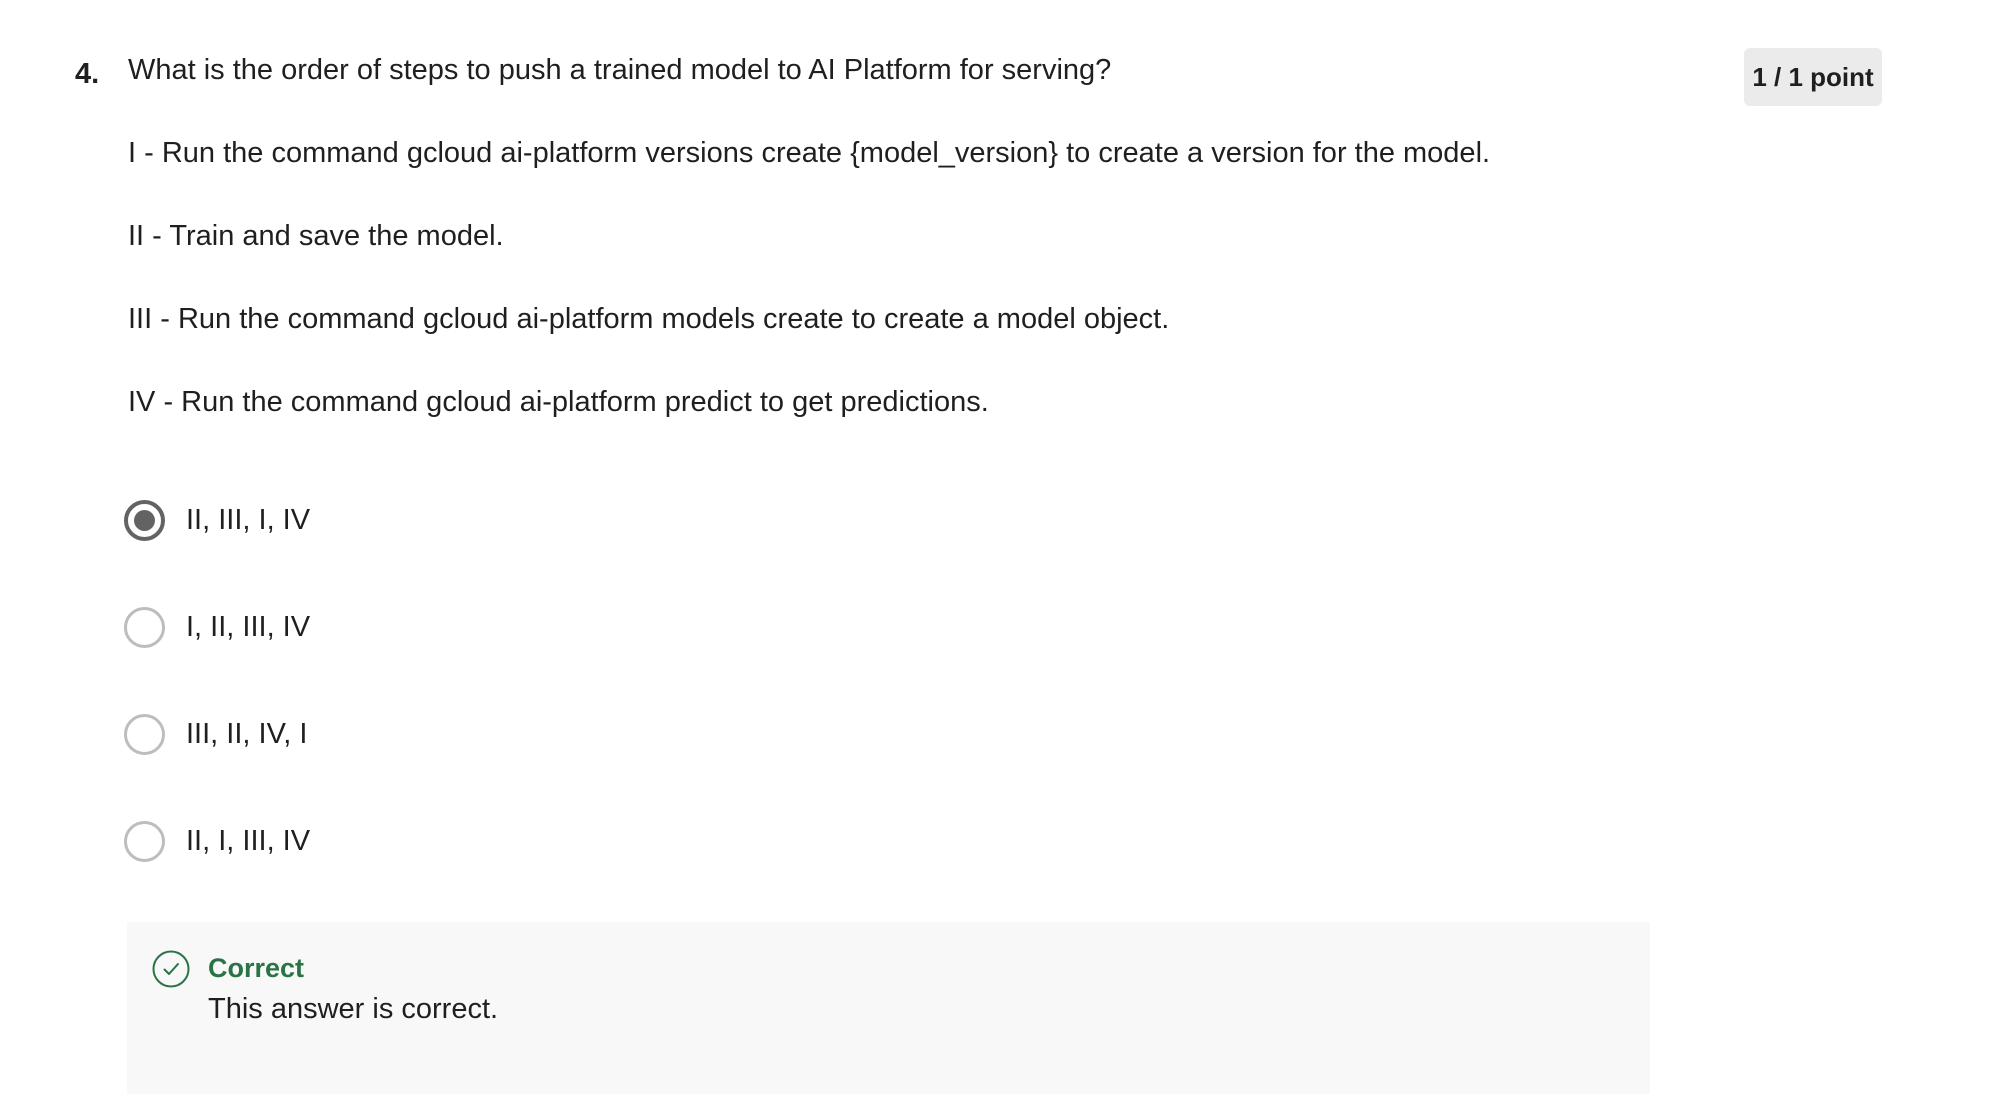 This screenshot has height=1108, width=2000. I want to click on feedback-title: Correct, so click(256, 968).